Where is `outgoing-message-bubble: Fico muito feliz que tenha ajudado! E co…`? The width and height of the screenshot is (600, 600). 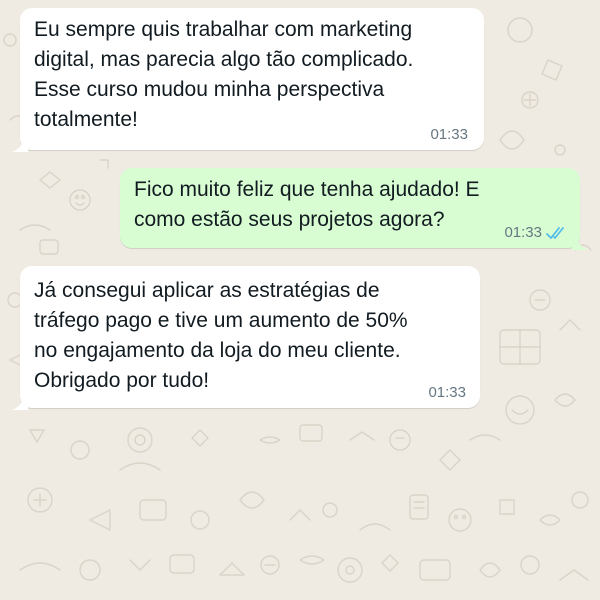 outgoing-message-bubble: Fico muito feliz que tenha ajudado! E co… is located at coordinates (354, 209).